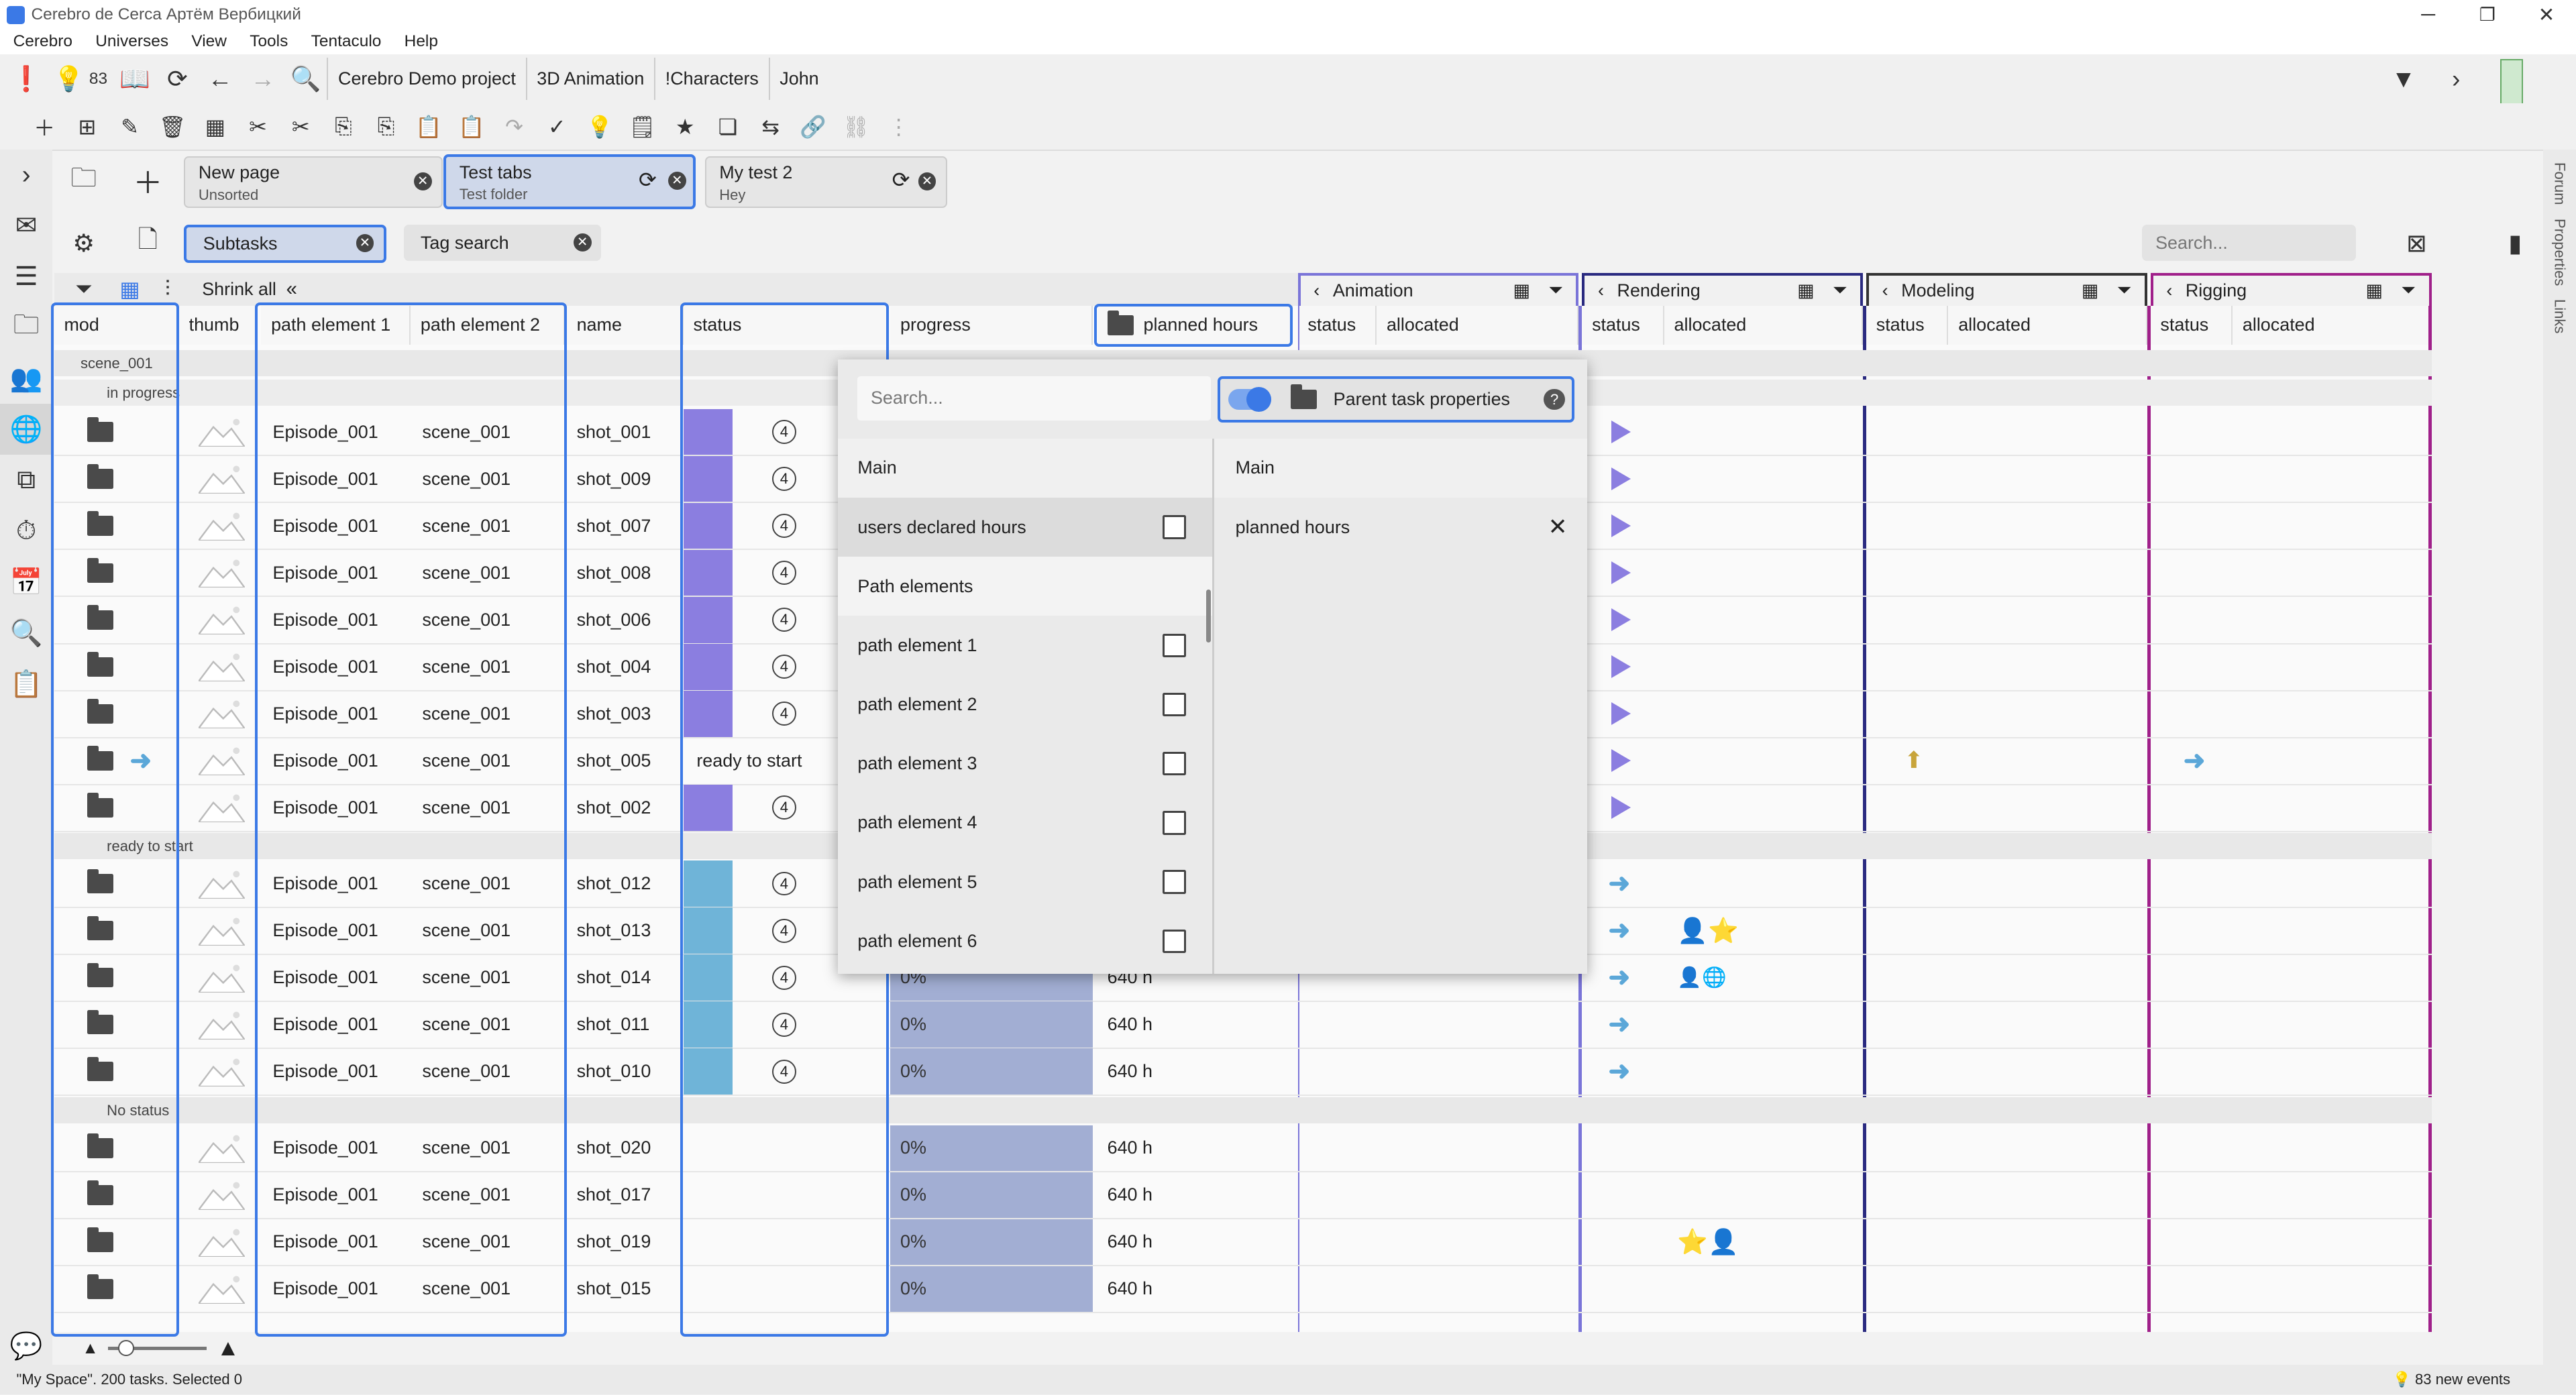  What do you see at coordinates (625, 1242) in the screenshot?
I see `name-cell: shot_019` at bounding box center [625, 1242].